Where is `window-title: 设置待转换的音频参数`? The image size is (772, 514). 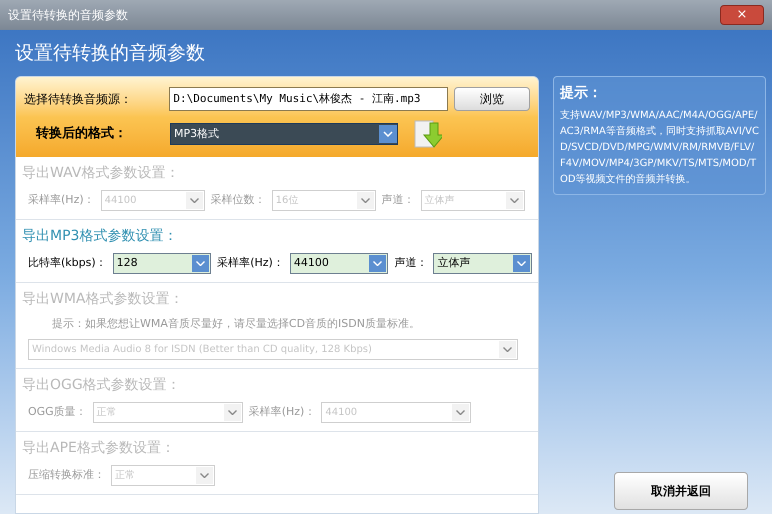
window-title: 设置待转换的音频参数 is located at coordinates (68, 15).